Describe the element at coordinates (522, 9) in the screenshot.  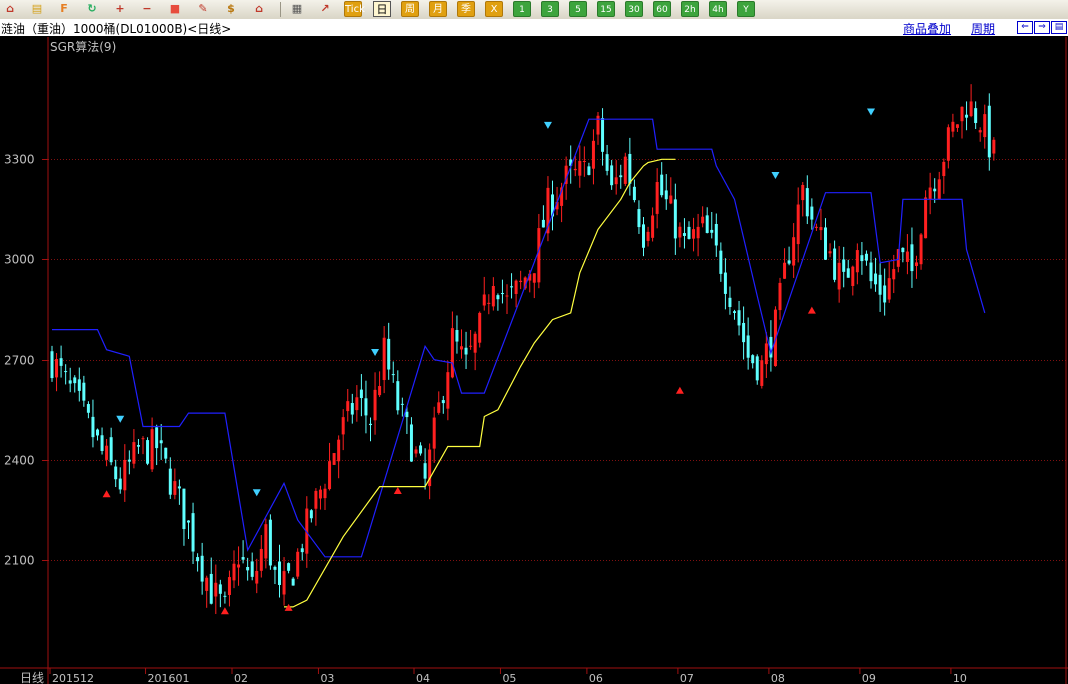
I see `period-1m-button: 1` at that location.